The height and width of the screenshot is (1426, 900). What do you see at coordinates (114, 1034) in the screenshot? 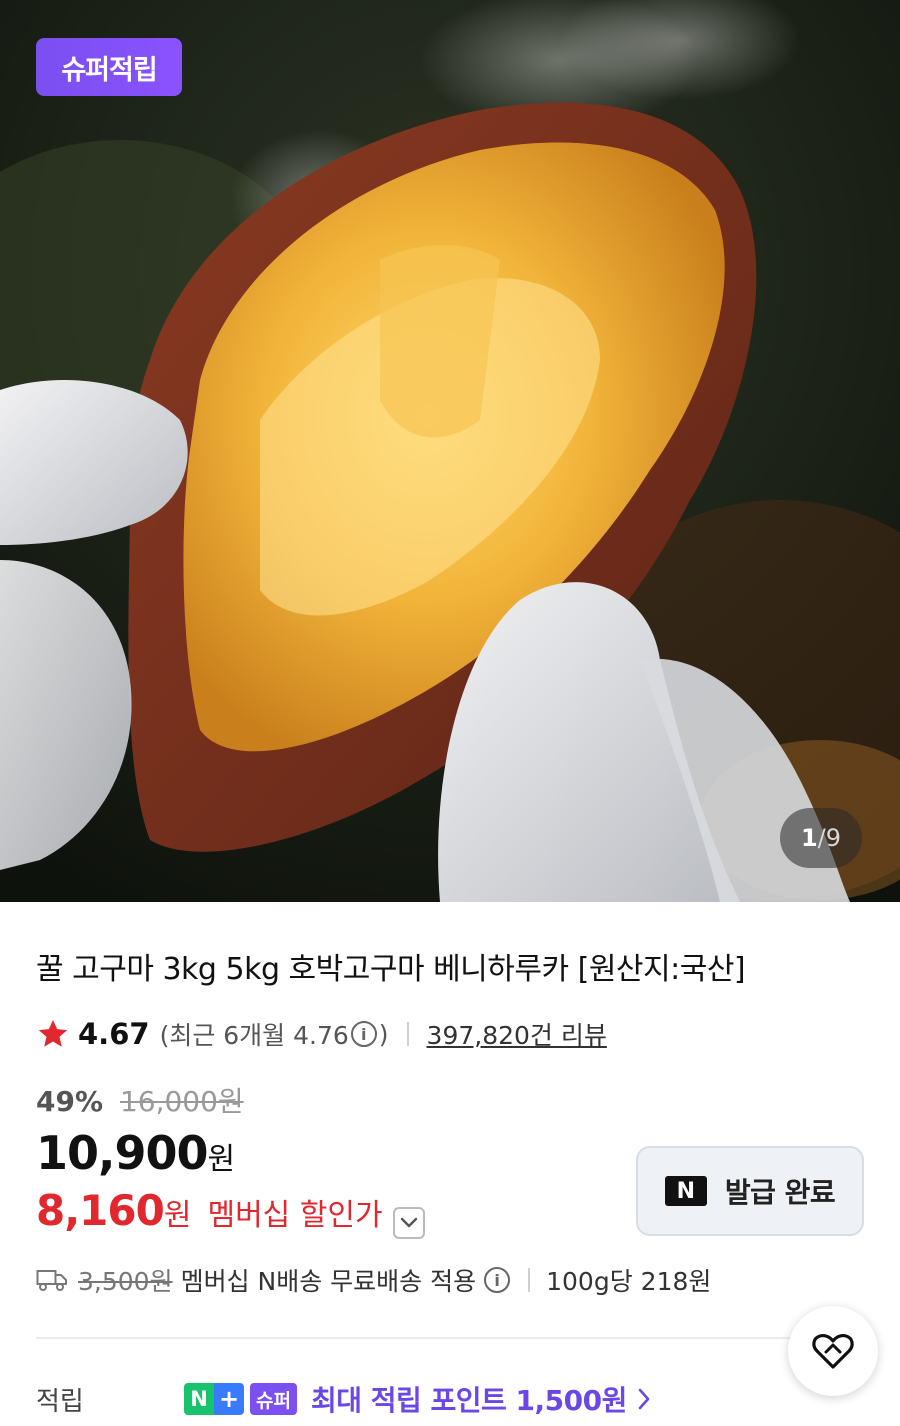
I see `rating-value: 4.67` at bounding box center [114, 1034].